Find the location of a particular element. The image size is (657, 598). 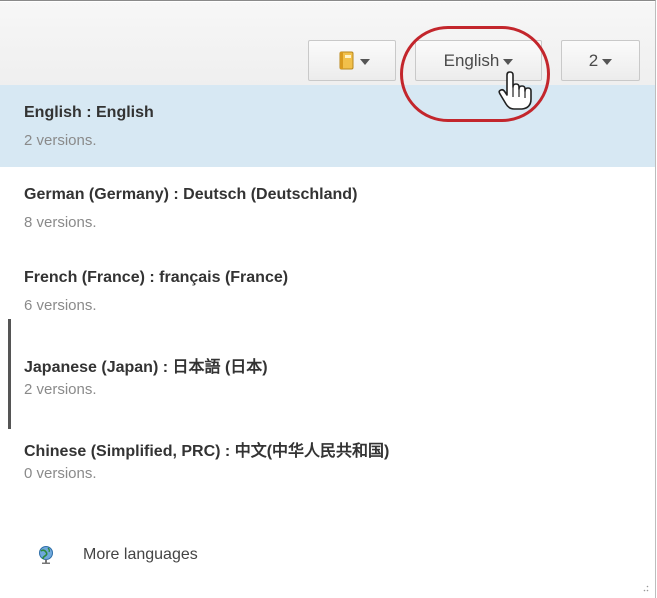

toolbar: English 2 is located at coordinates (327, 43).